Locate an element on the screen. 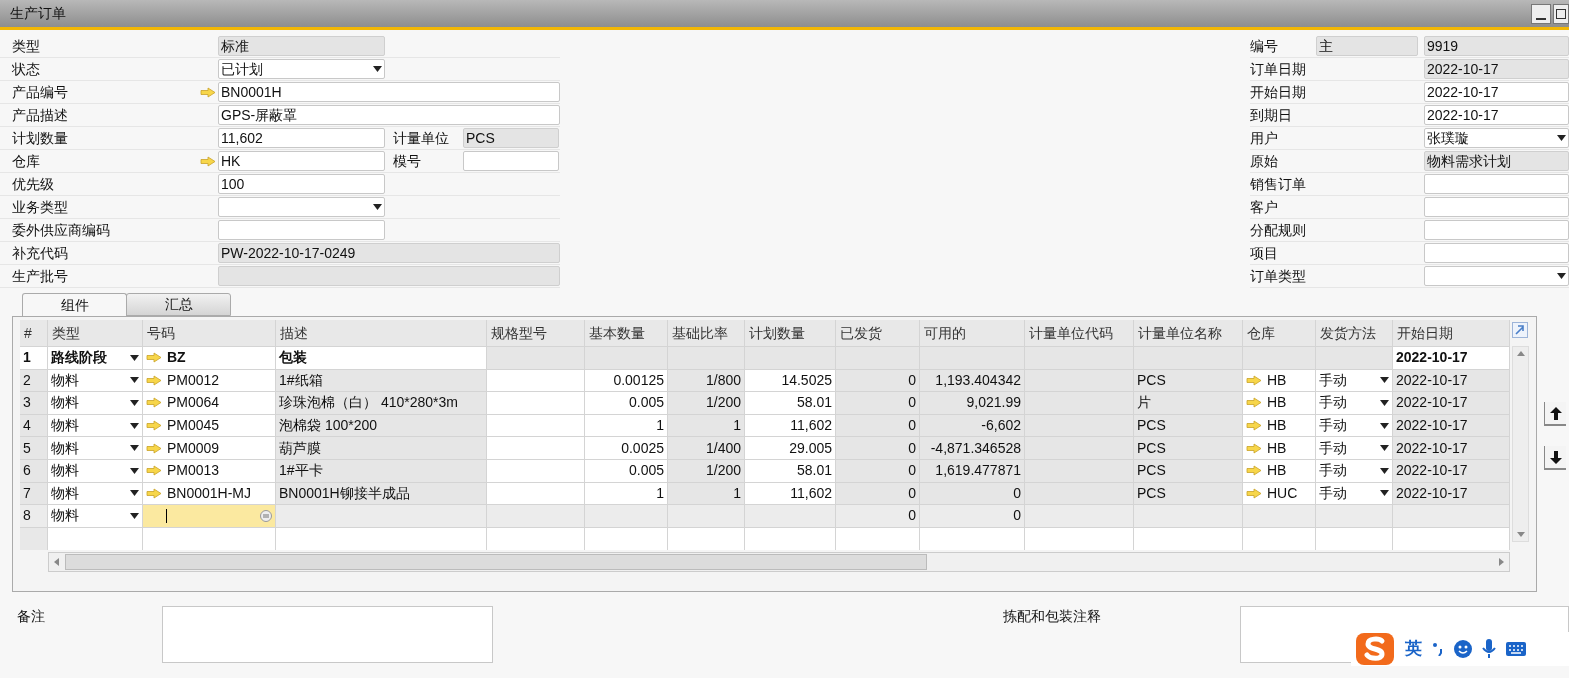 The height and width of the screenshot is (678, 1569). field-label: 业务类型 is located at coordinates (40, 207).